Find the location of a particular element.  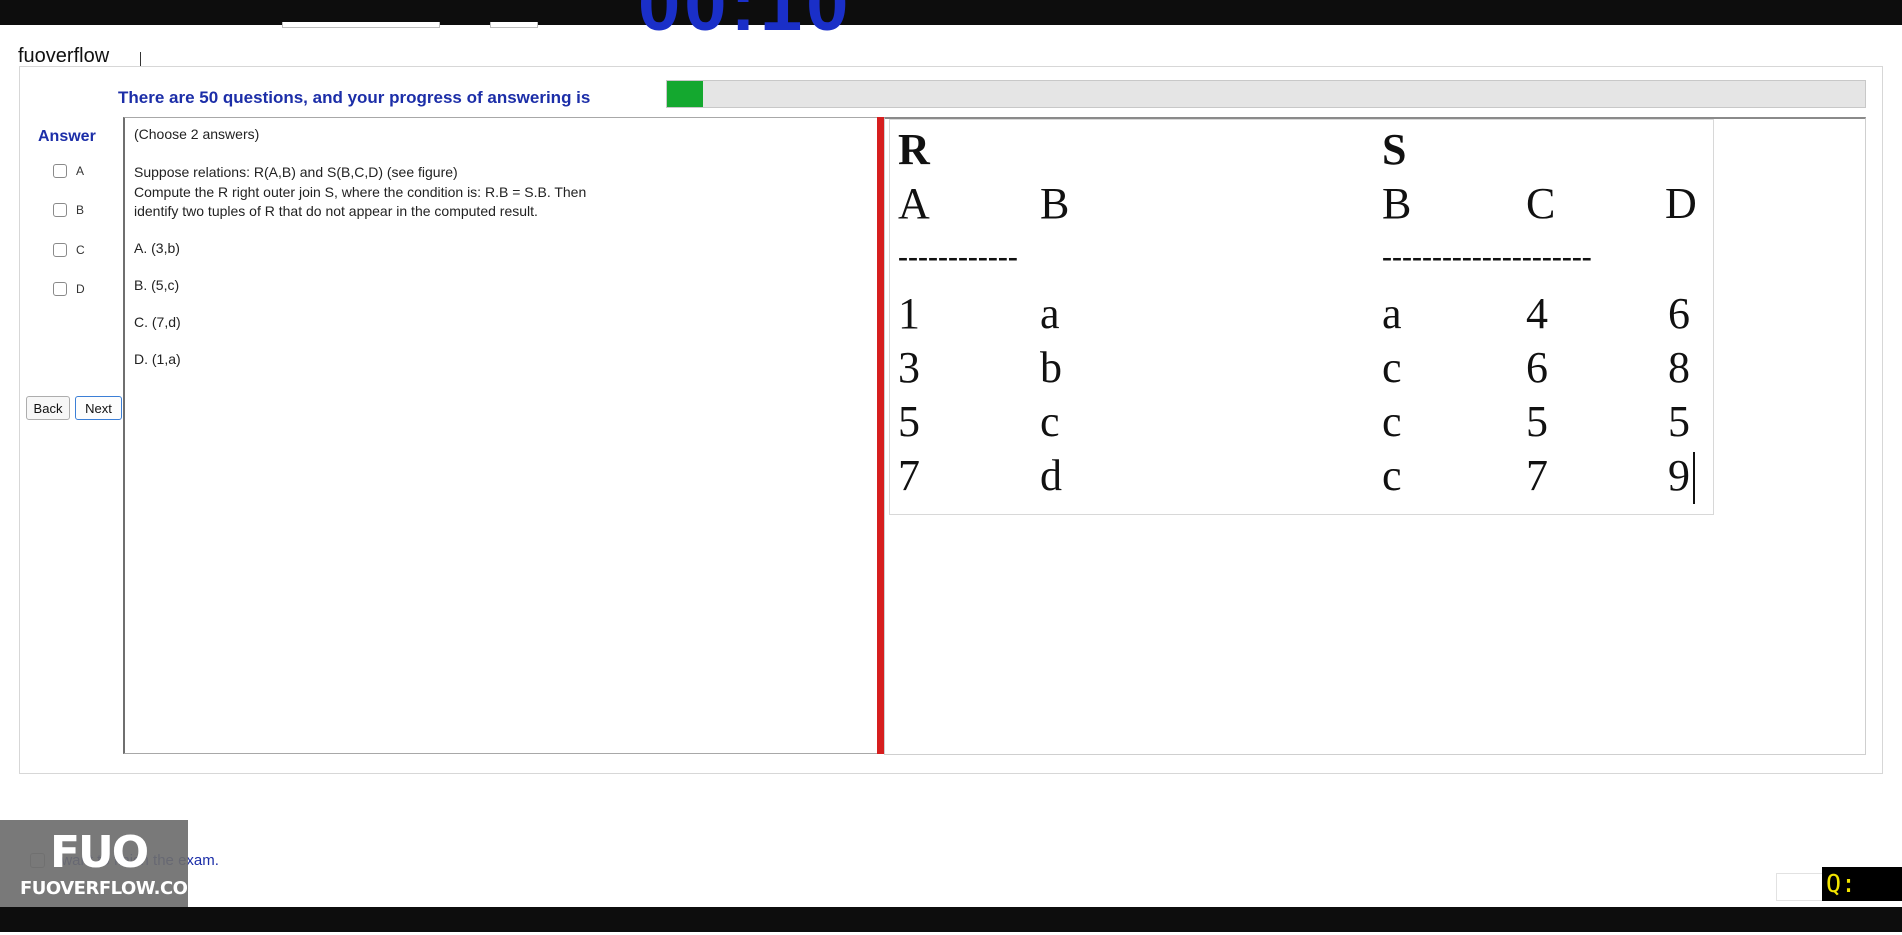

question-choice-c: C. (7,d) is located at coordinates (157, 322).